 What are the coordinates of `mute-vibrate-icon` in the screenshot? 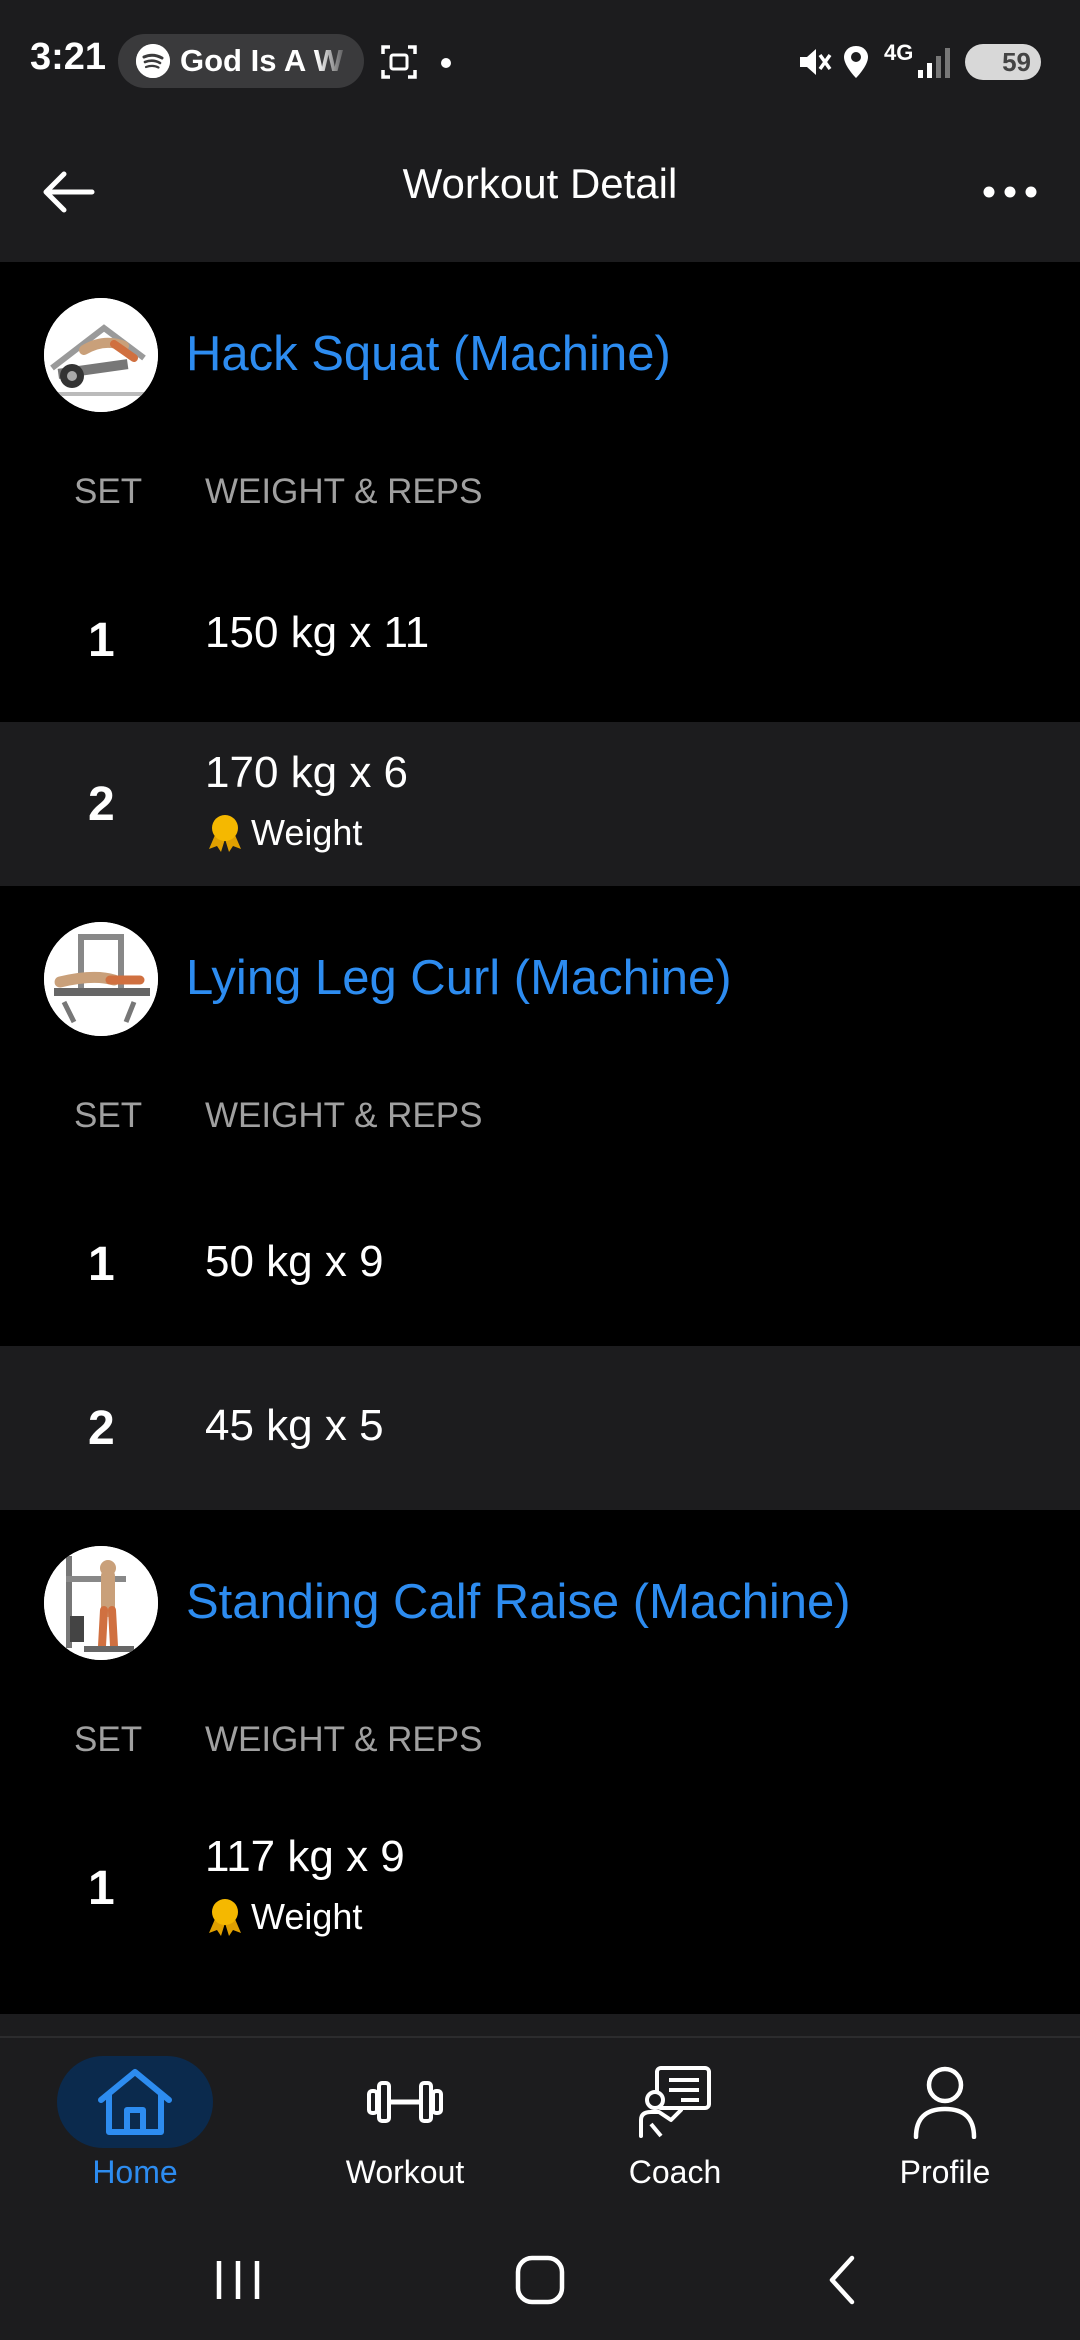 It's located at (815, 64).